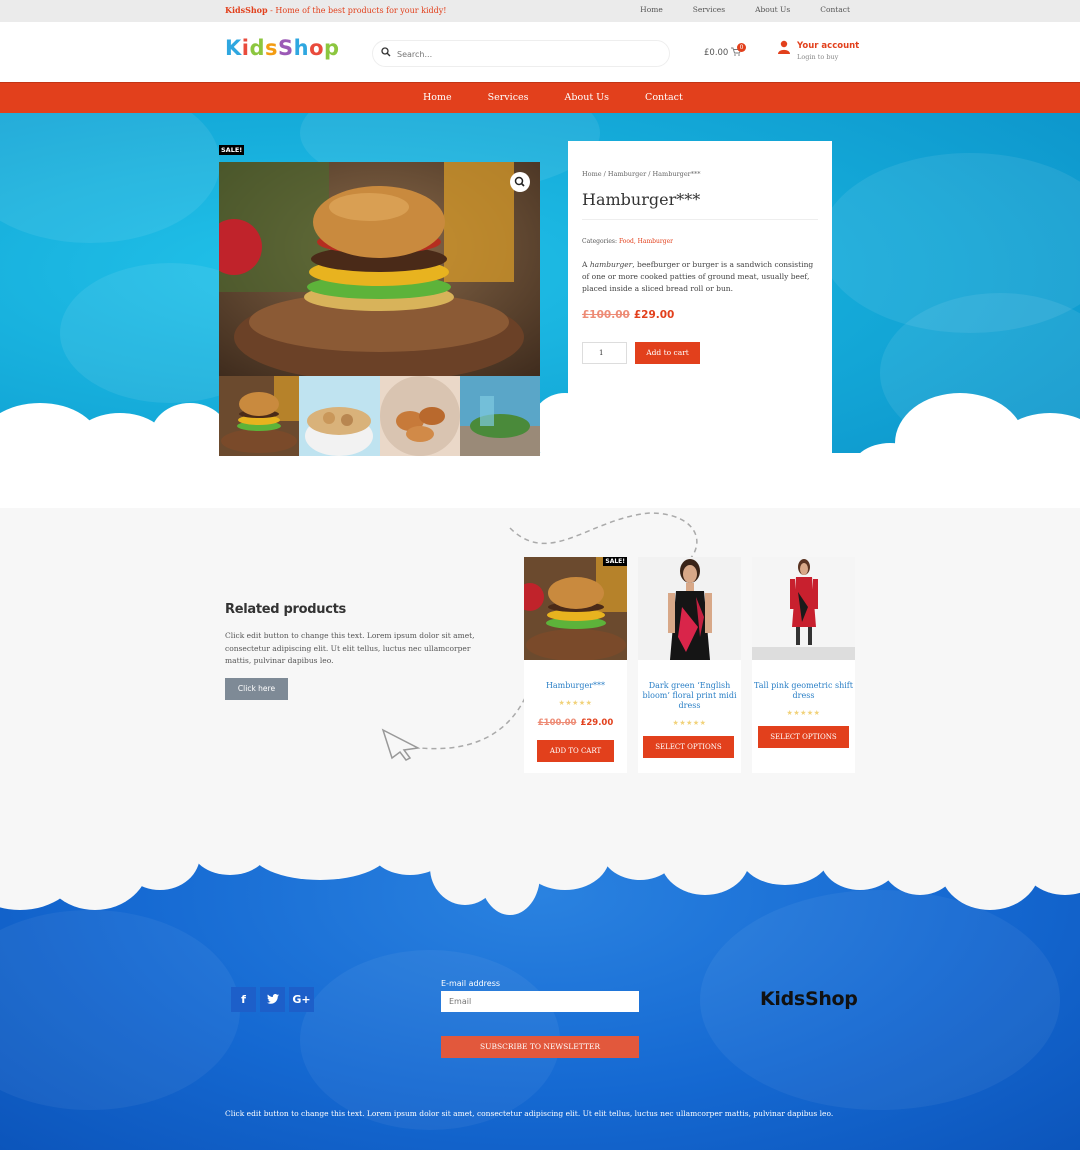 This screenshot has height=1150, width=1080. What do you see at coordinates (527, 54) in the screenshot?
I see `search-input` at bounding box center [527, 54].